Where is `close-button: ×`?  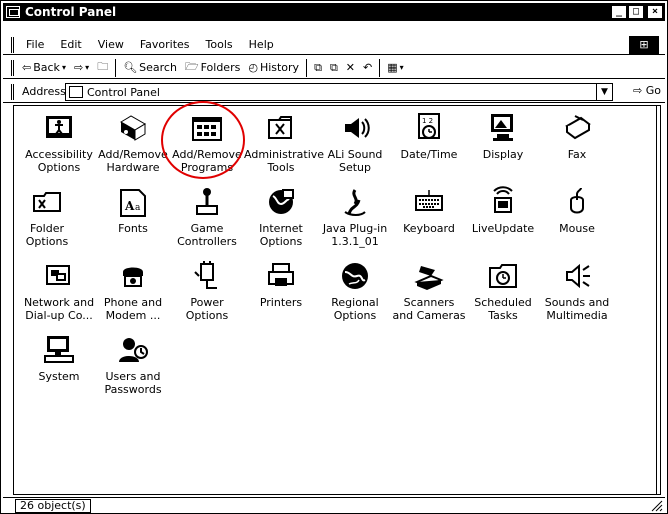 close-button: × is located at coordinates (655, 12).